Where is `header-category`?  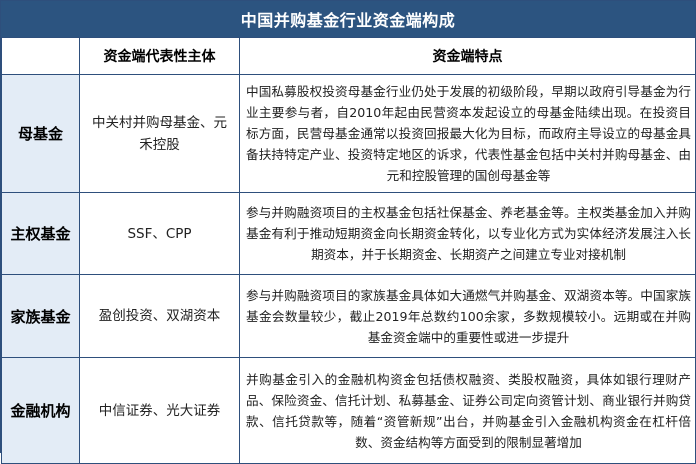 header-category is located at coordinates (40, 56).